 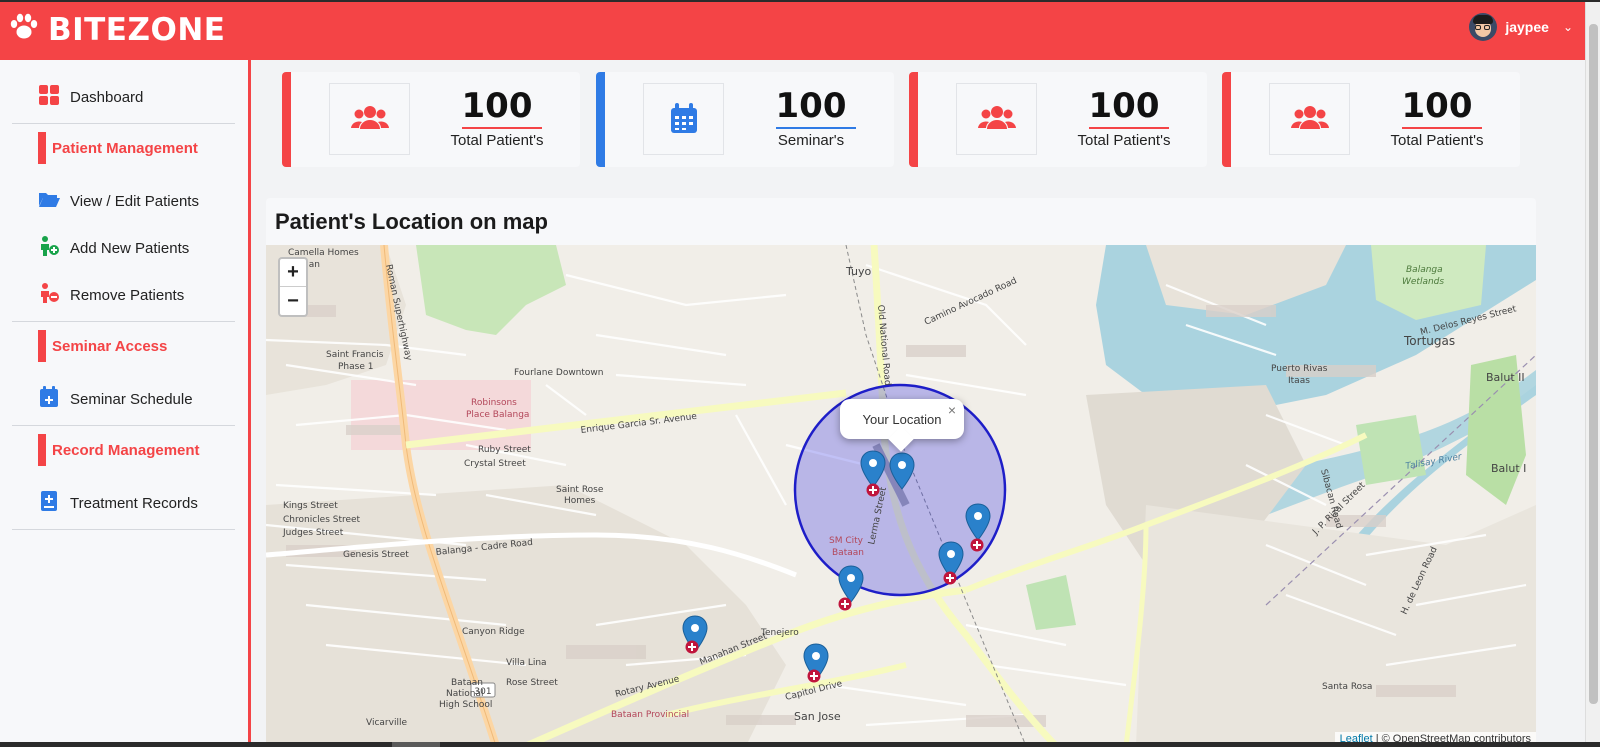 I want to click on location-popup: Your Location ×, so click(x=902, y=419).